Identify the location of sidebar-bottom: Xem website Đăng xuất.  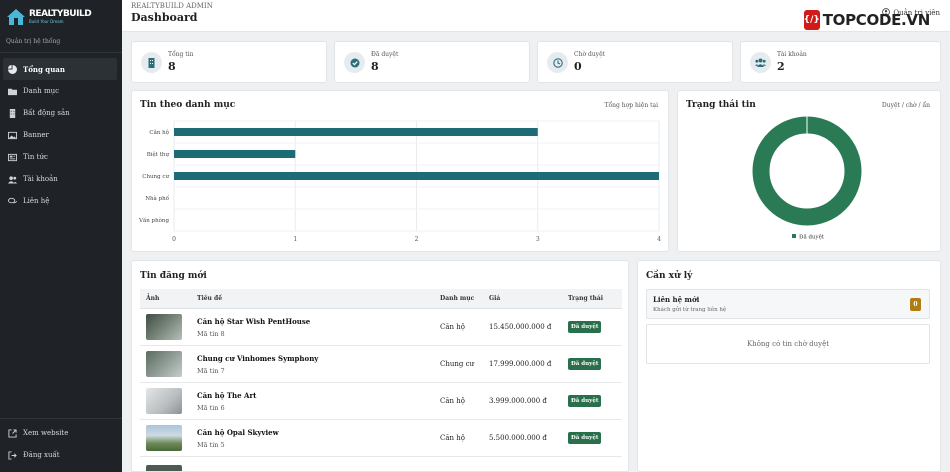
(60, 444).